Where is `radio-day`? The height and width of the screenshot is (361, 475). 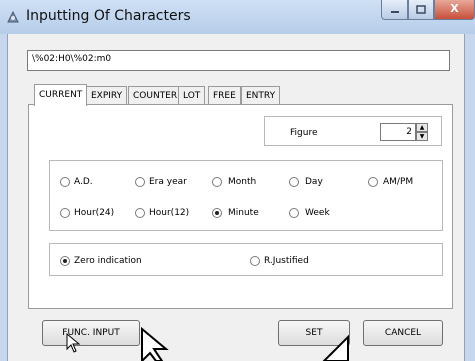
radio-day is located at coordinates (294, 182).